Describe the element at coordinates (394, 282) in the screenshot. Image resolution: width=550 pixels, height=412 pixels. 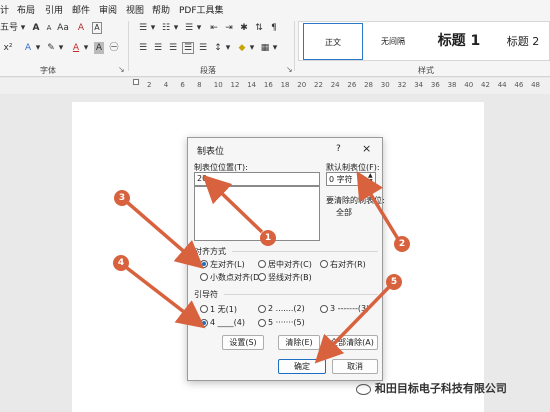
I see `step-badge-5: 5` at that location.